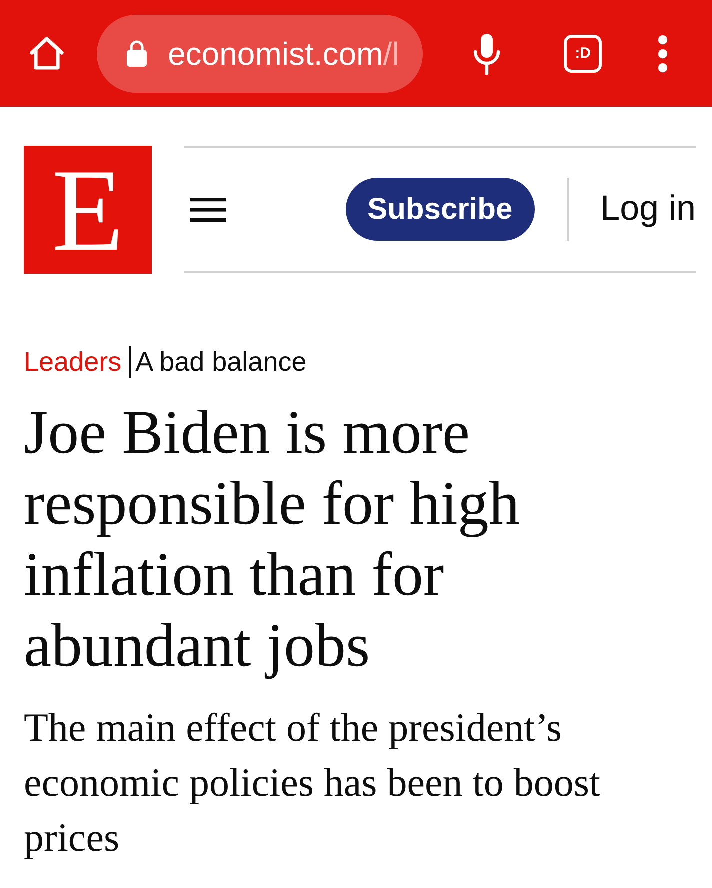  What do you see at coordinates (284, 54) in the screenshot?
I see `url-text: economist.com/l` at bounding box center [284, 54].